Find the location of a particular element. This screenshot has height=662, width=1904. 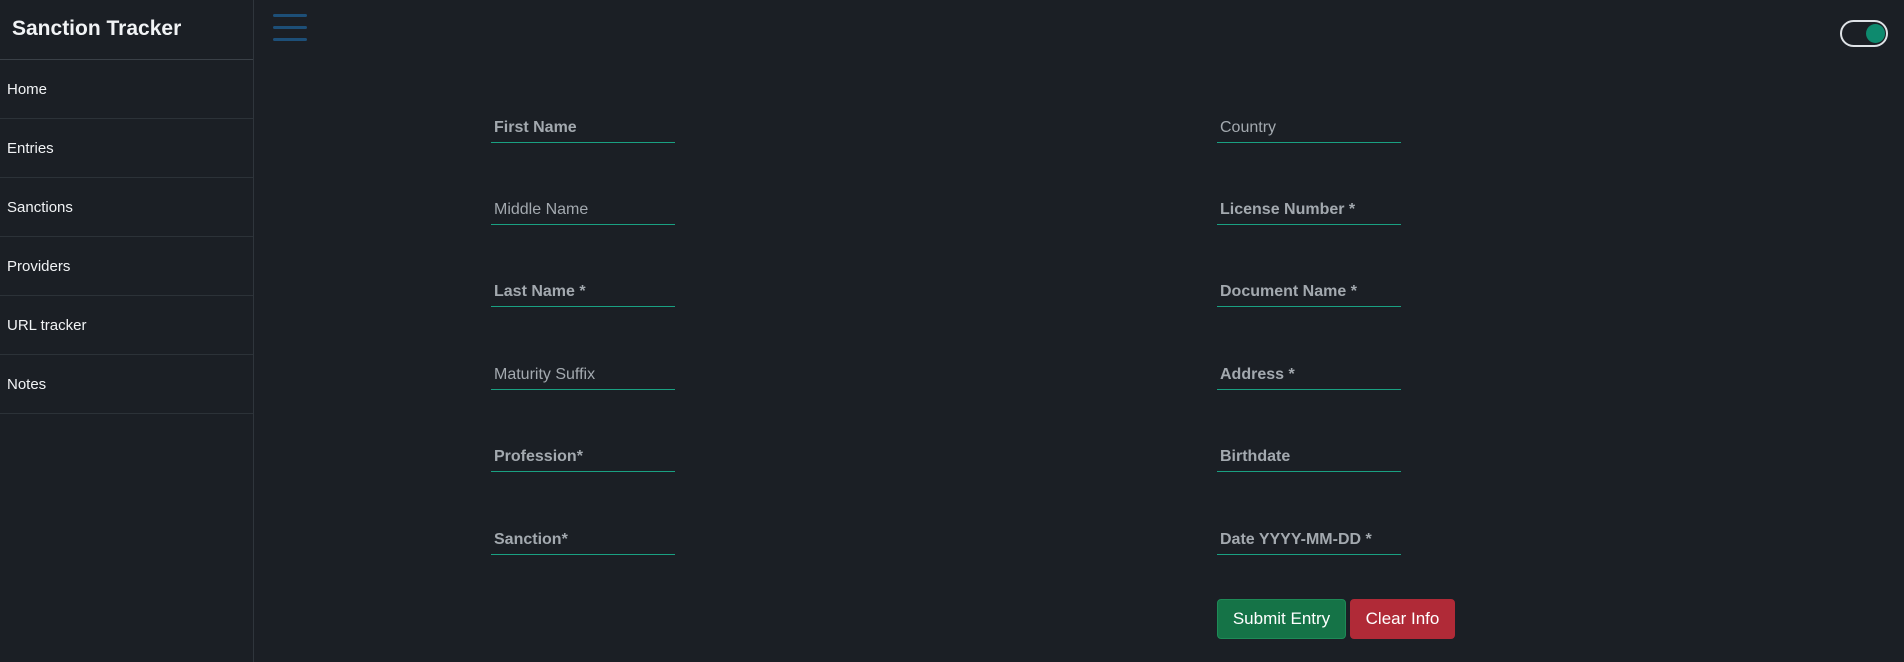

toggle-knob is located at coordinates (1875, 33).